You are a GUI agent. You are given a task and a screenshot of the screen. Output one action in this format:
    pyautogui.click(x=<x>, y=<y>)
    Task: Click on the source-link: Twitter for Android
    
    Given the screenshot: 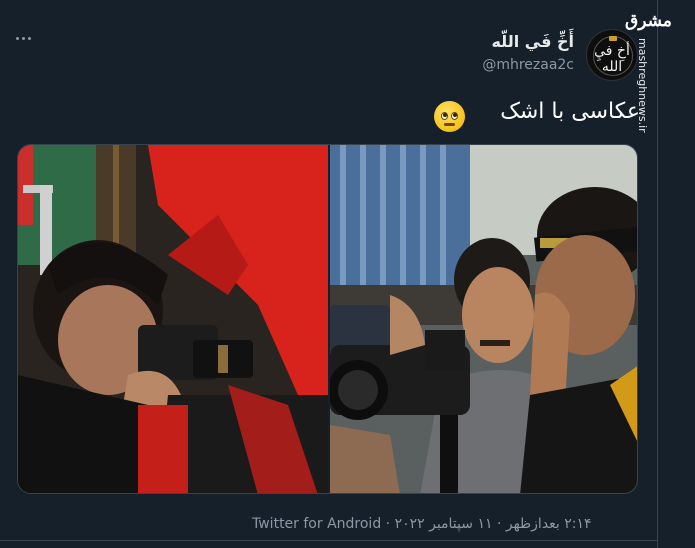 What is the action you would take?
    pyautogui.click(x=316, y=524)
    